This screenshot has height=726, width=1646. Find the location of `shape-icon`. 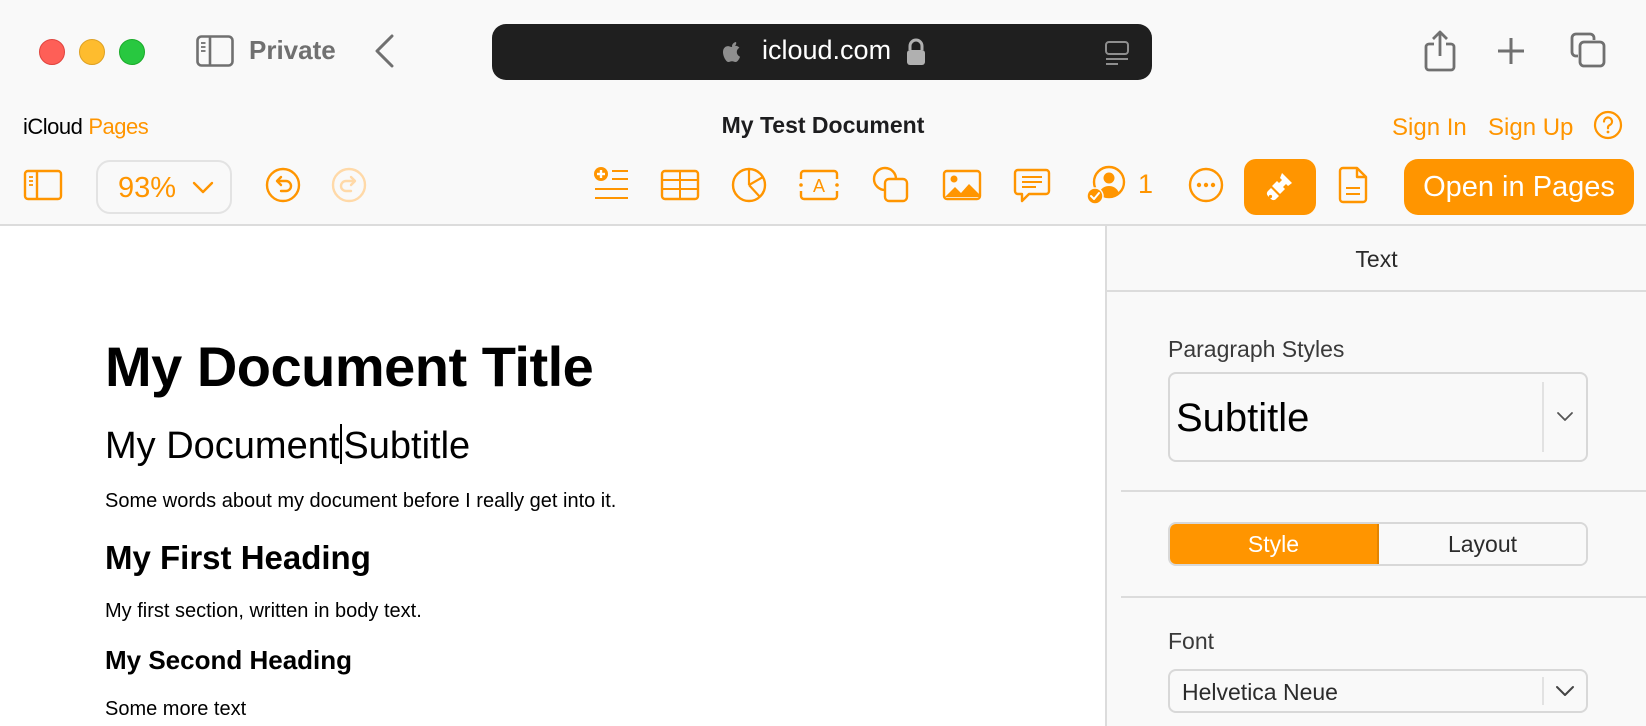

shape-icon is located at coordinates (891, 185).